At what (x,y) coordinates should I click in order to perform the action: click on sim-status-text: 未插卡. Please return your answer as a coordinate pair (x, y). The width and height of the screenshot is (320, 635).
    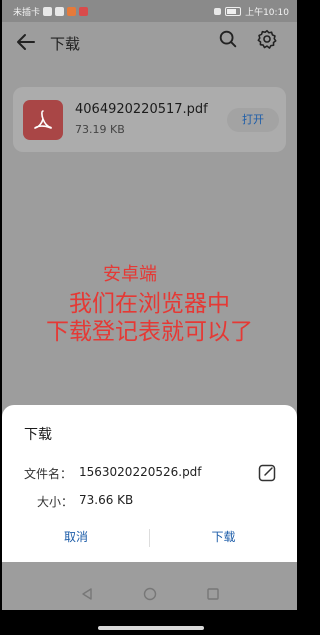
    Looking at the image, I should click on (27, 13).